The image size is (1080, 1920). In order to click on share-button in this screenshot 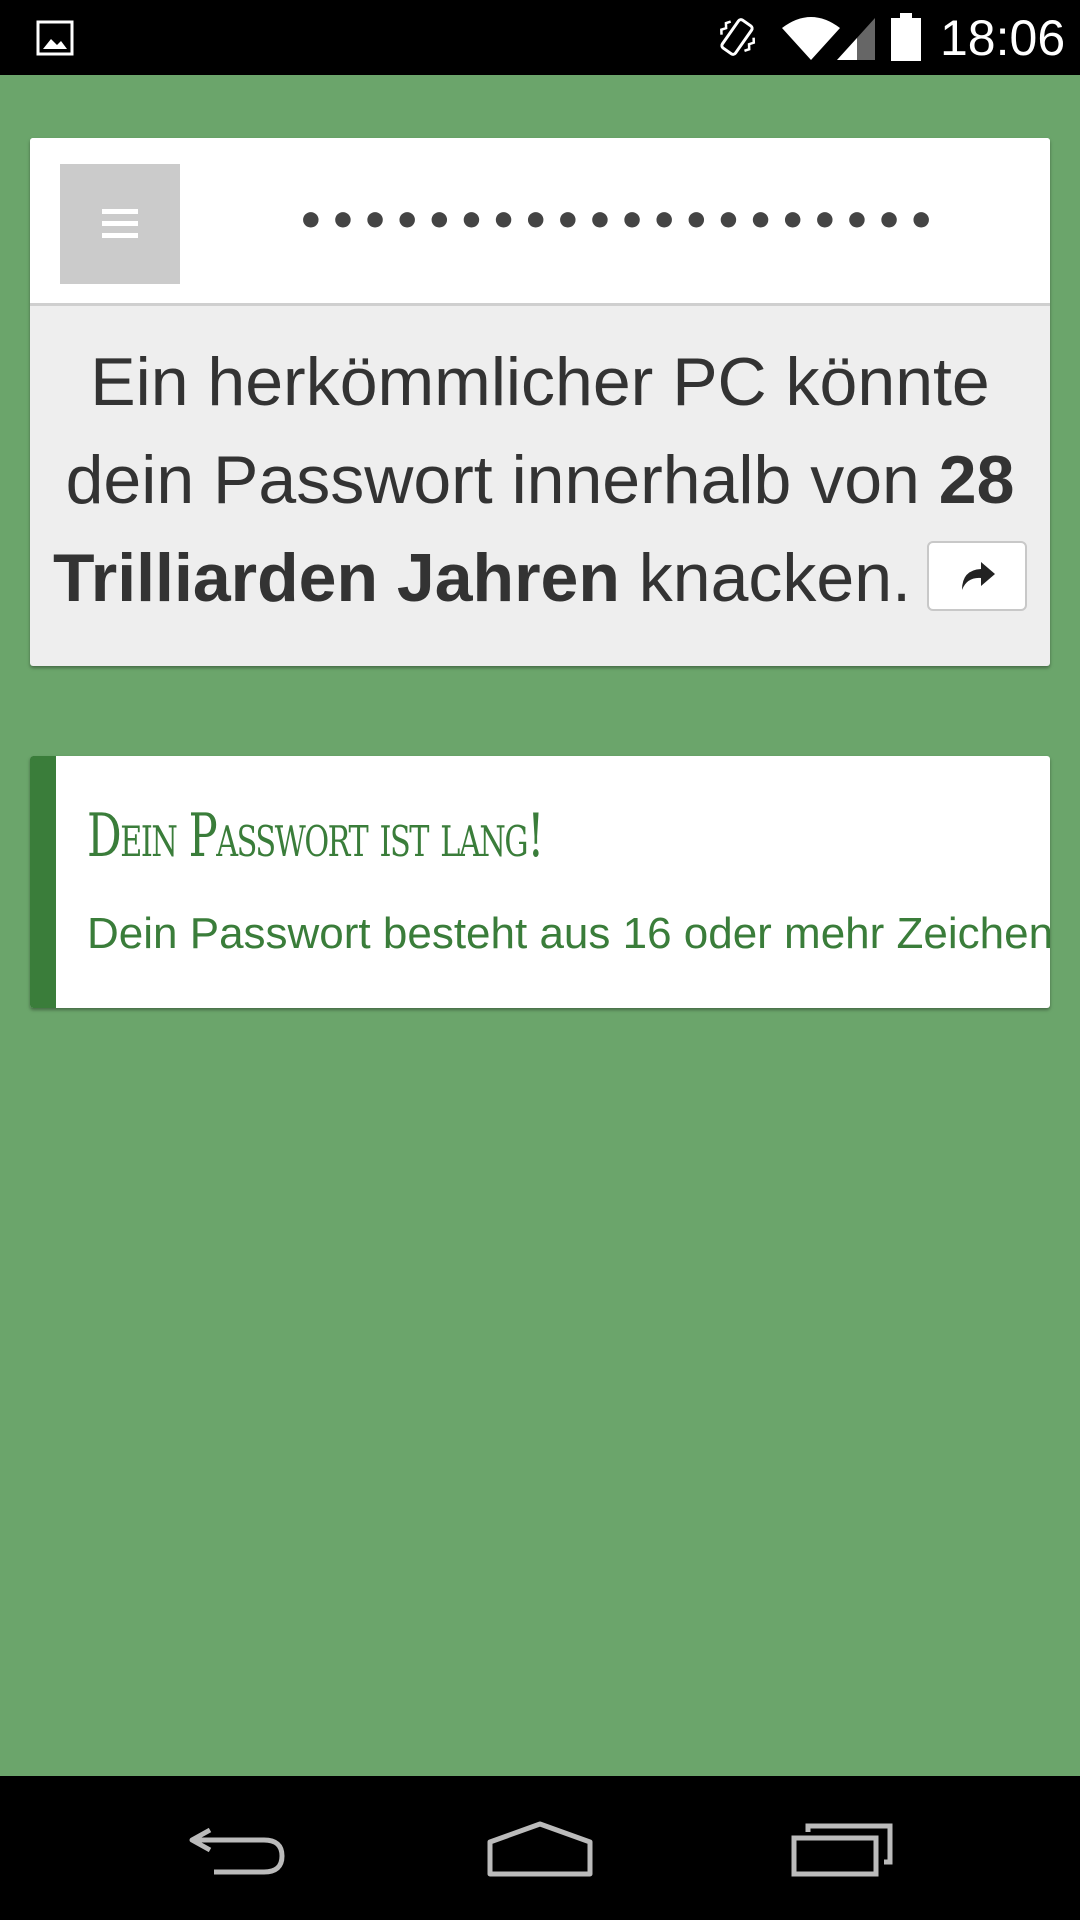, I will do `click(976, 576)`.